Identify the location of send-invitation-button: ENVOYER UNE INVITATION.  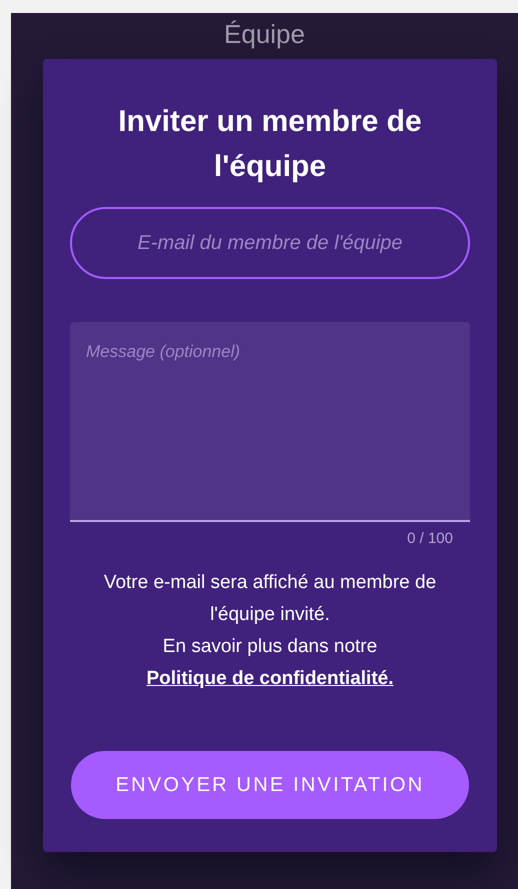
(270, 785).